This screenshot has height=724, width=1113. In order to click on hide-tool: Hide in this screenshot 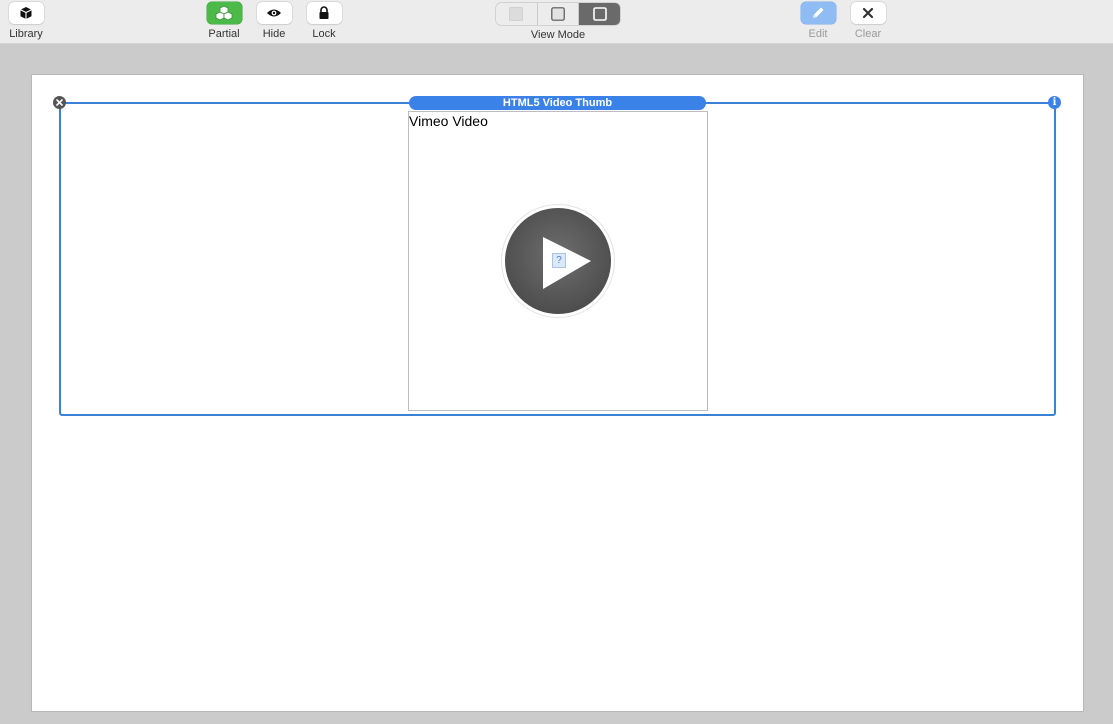, I will do `click(274, 21)`.